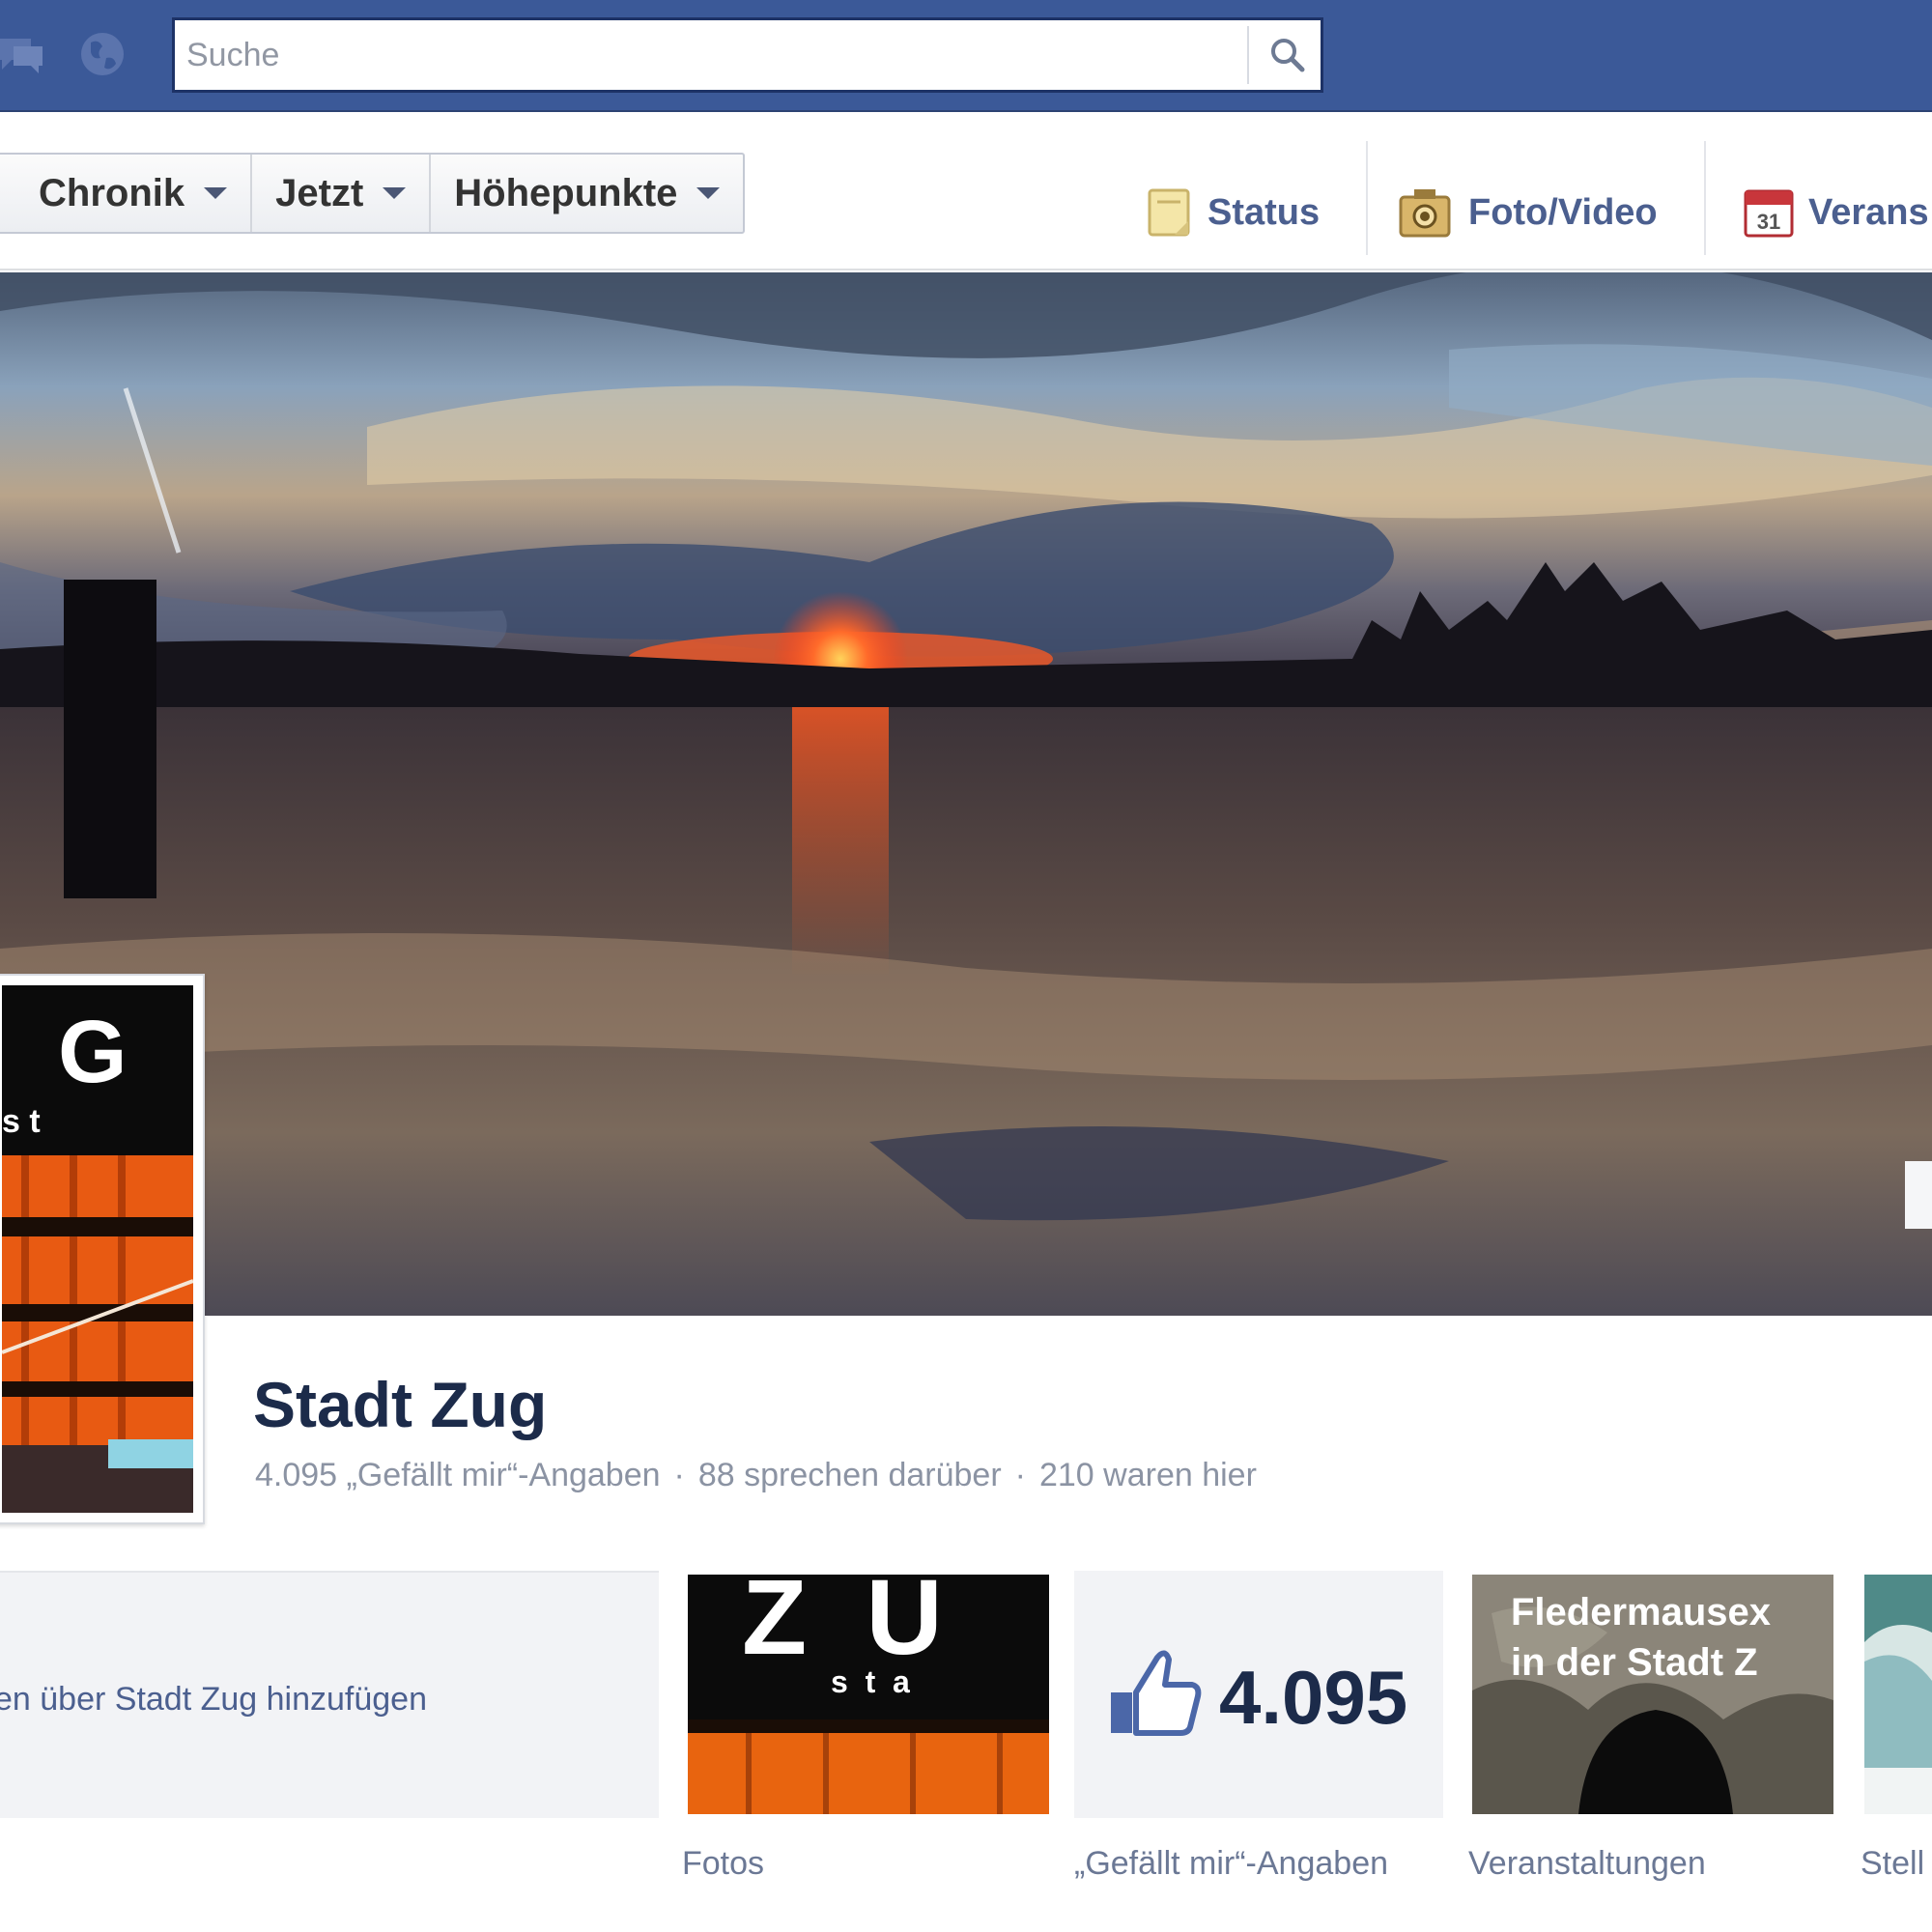 Image resolution: width=1932 pixels, height=1932 pixels. Describe the element at coordinates (1652, 1694) in the screenshot. I see `events-thumbnail: Fledermausex in der Stadt Z` at that location.